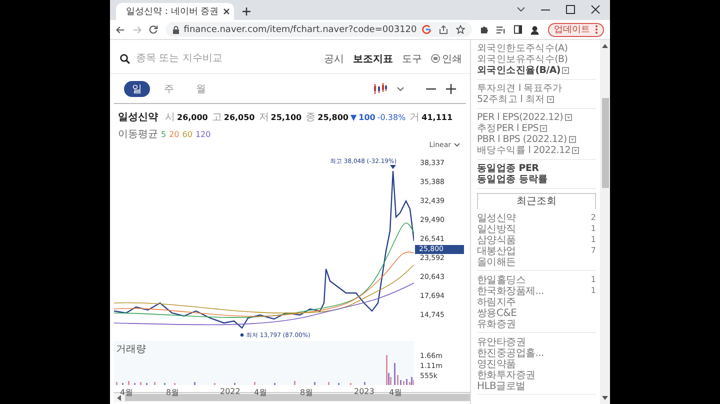 The width and height of the screenshot is (720, 404). What do you see at coordinates (182, 58) in the screenshot?
I see `search-field: 종목 또는 지수비교` at bounding box center [182, 58].